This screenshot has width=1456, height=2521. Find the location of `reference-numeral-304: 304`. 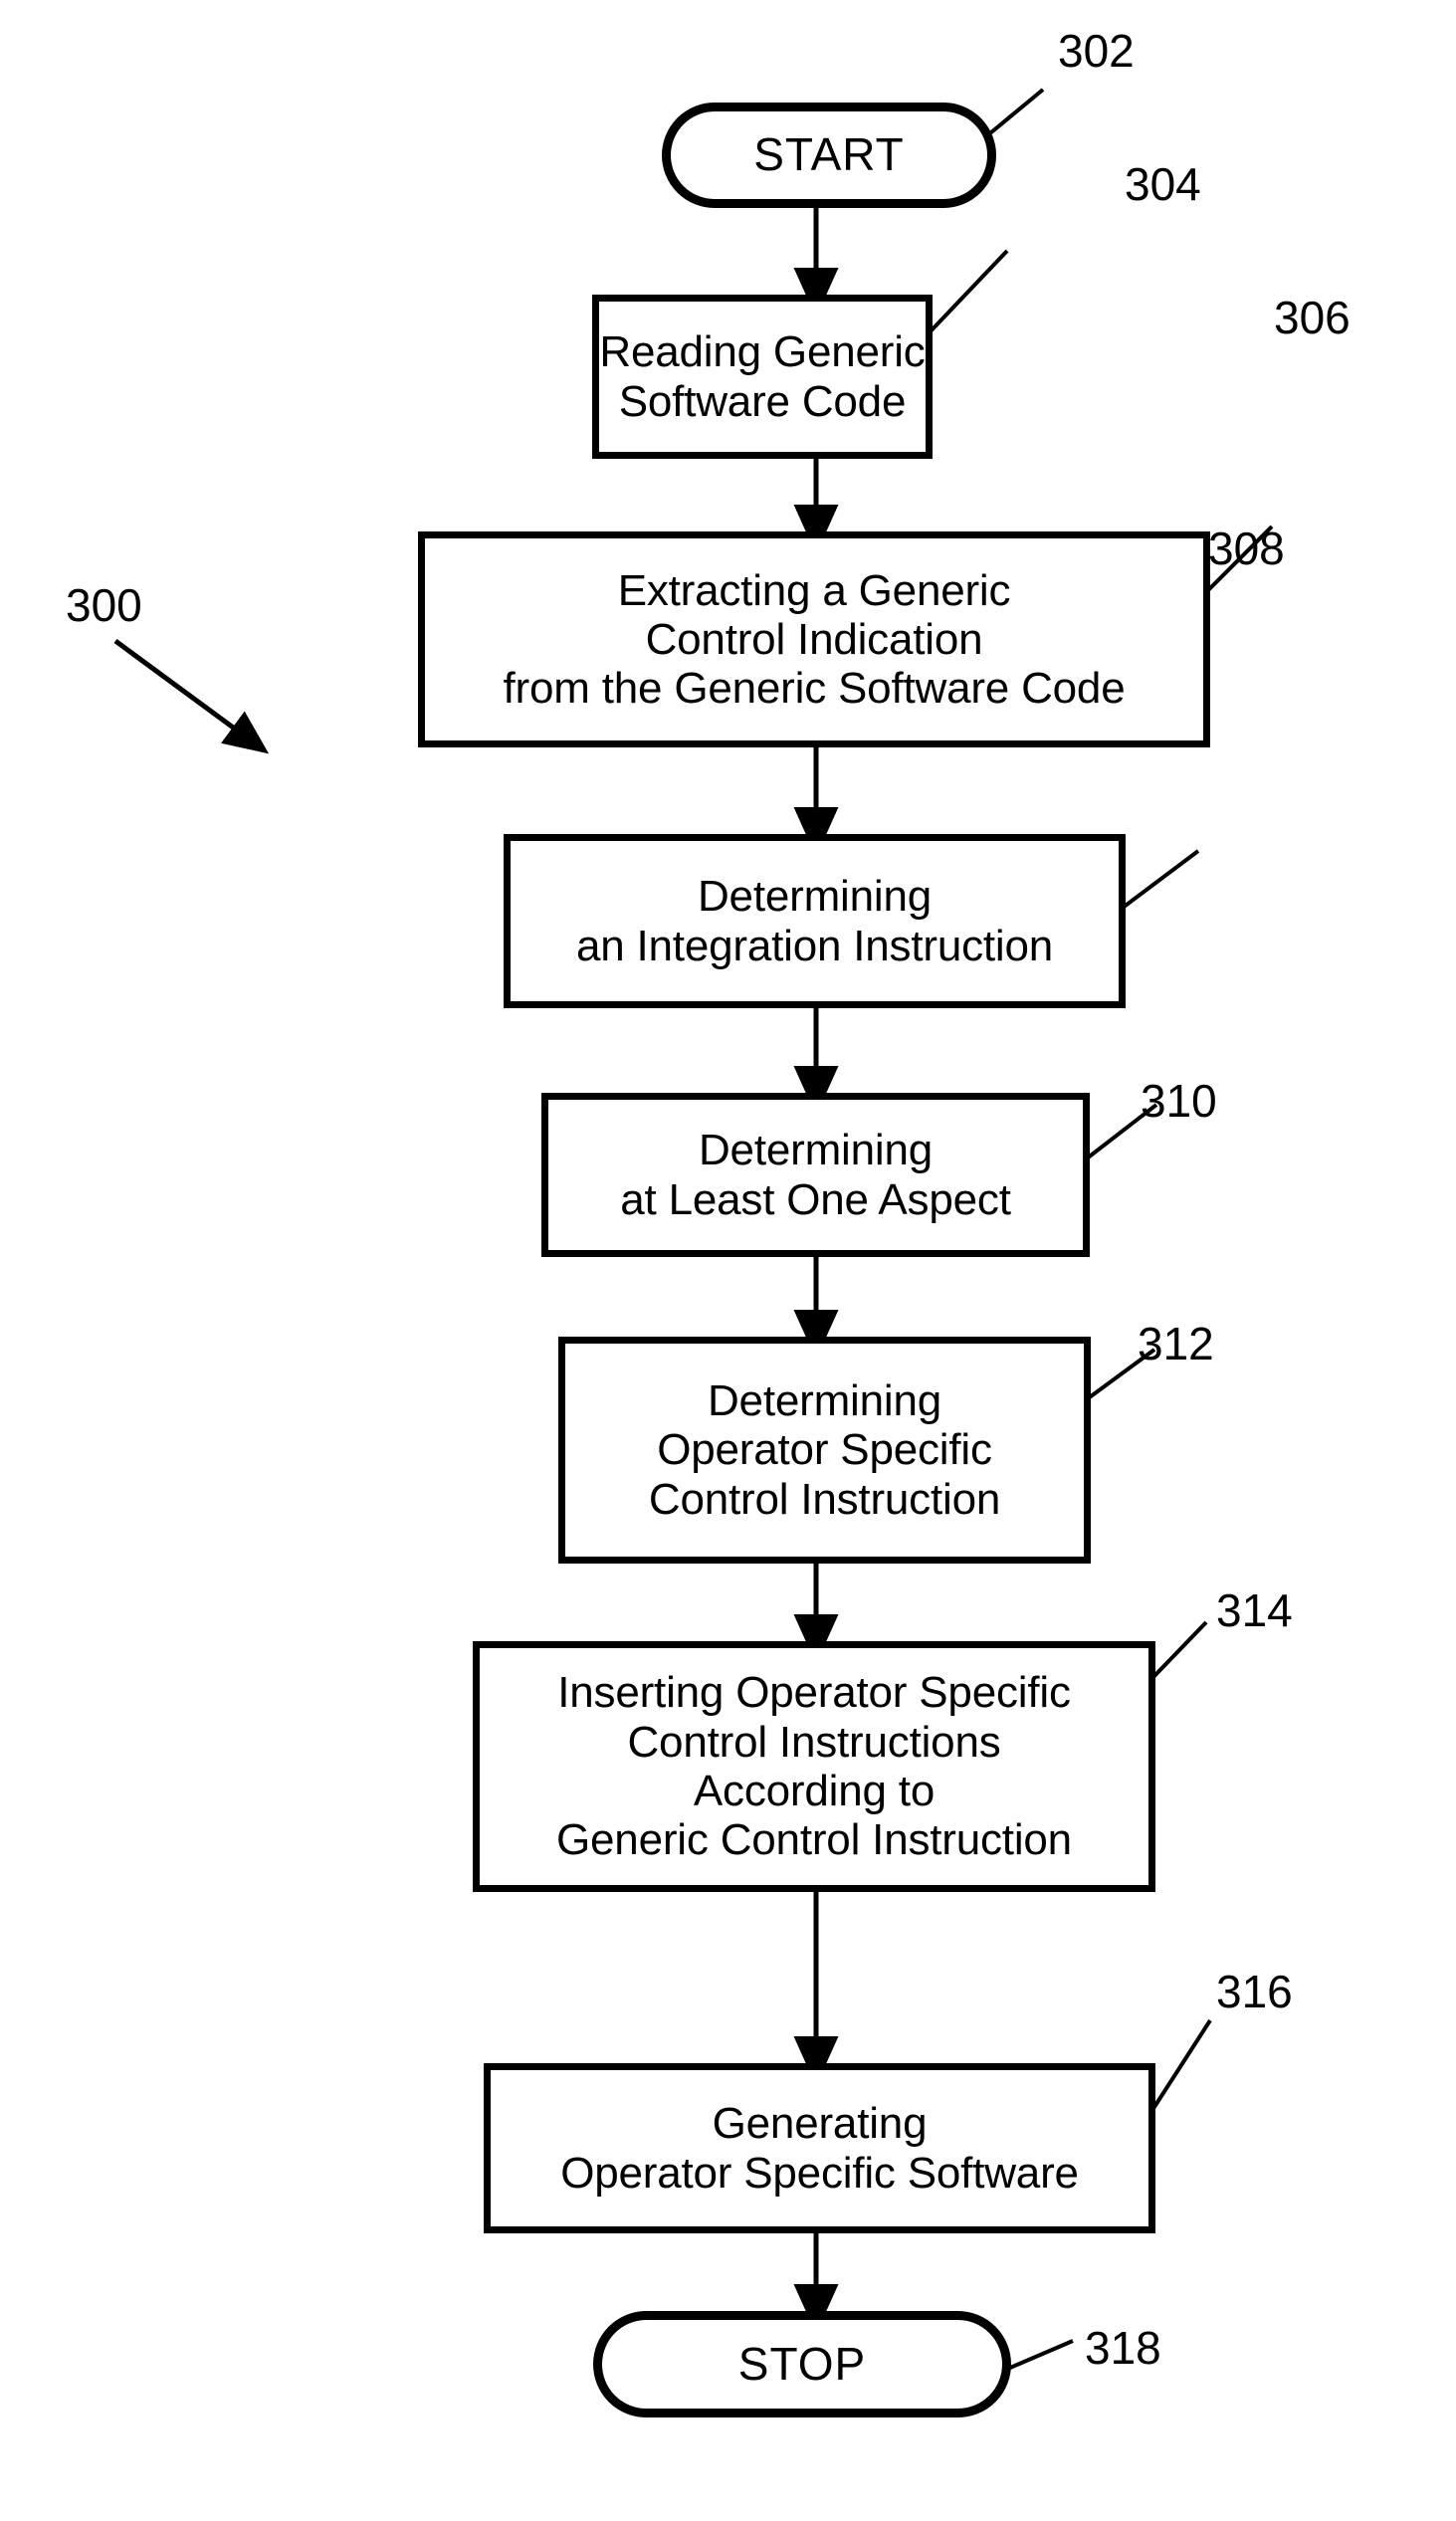

reference-numeral-304: 304 is located at coordinates (1163, 184).